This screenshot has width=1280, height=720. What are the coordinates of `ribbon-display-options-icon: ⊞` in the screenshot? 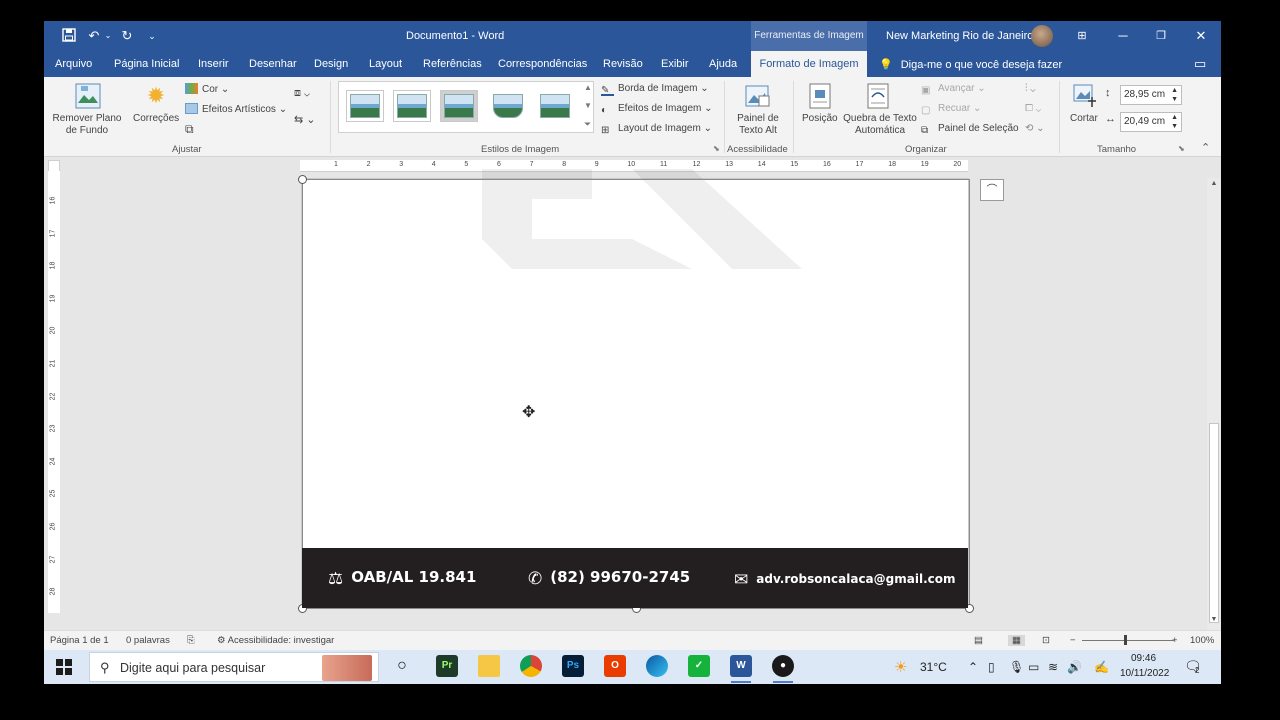 It's located at (1082, 36).